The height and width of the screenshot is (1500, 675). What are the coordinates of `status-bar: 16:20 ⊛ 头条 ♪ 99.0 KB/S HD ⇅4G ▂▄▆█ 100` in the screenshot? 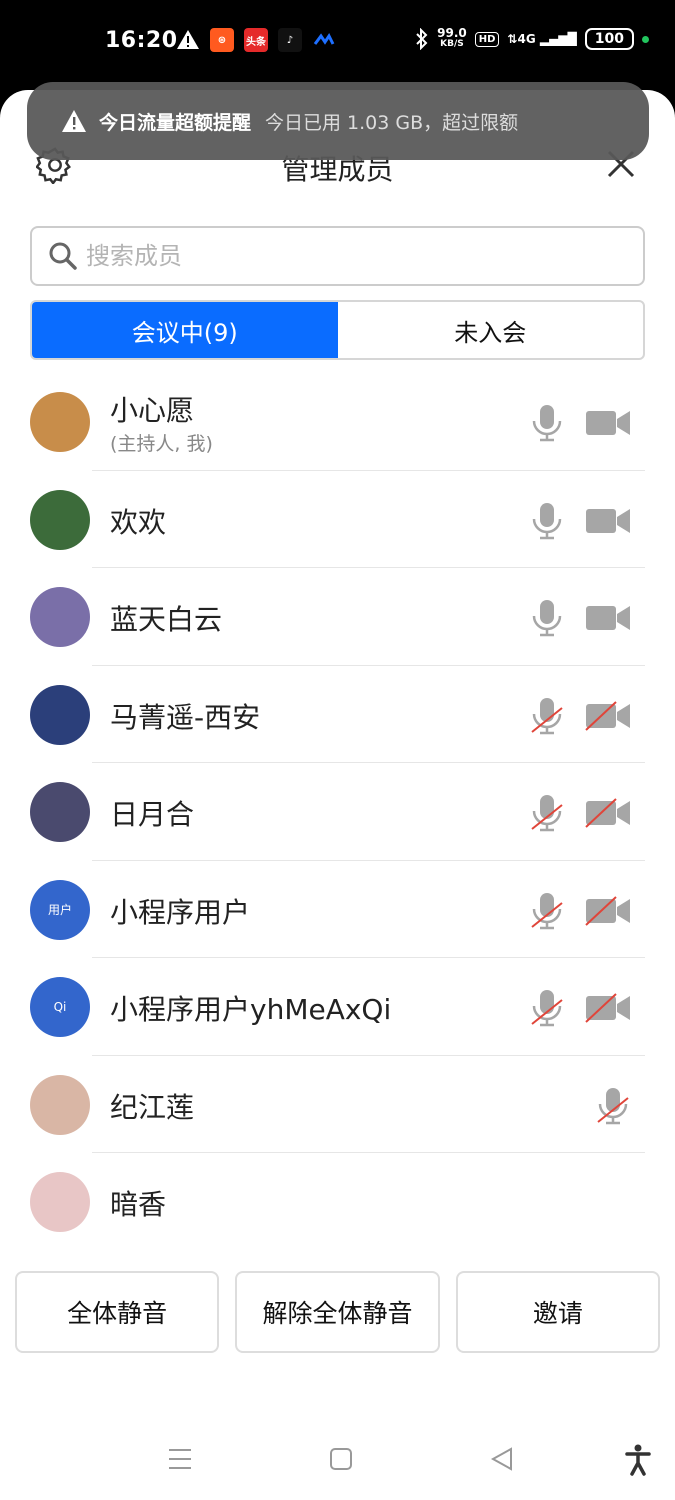 It's located at (337, 45).